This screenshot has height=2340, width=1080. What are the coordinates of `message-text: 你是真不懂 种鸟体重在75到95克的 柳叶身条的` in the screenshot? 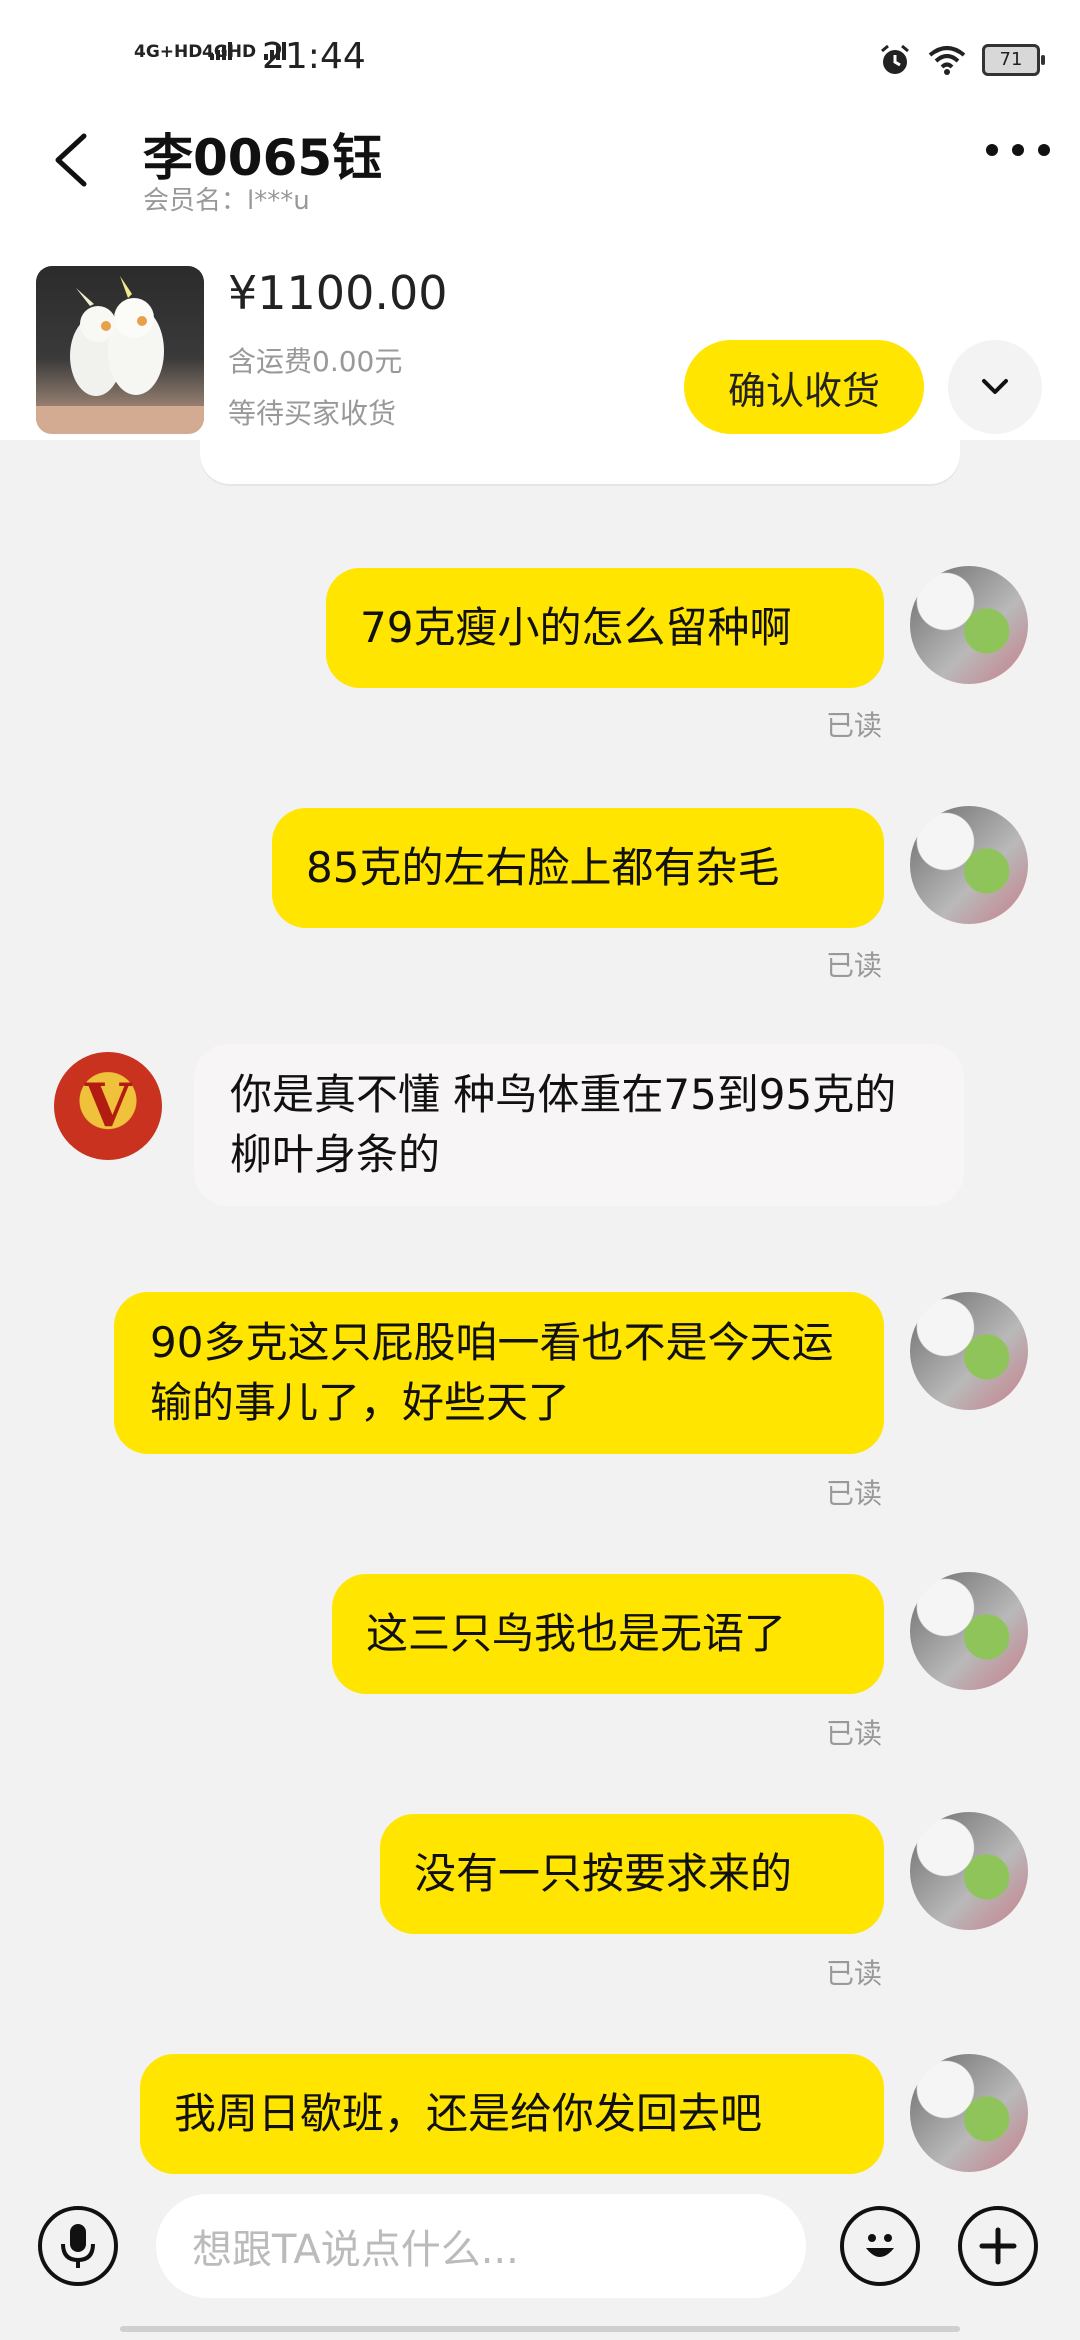 It's located at (563, 1124).